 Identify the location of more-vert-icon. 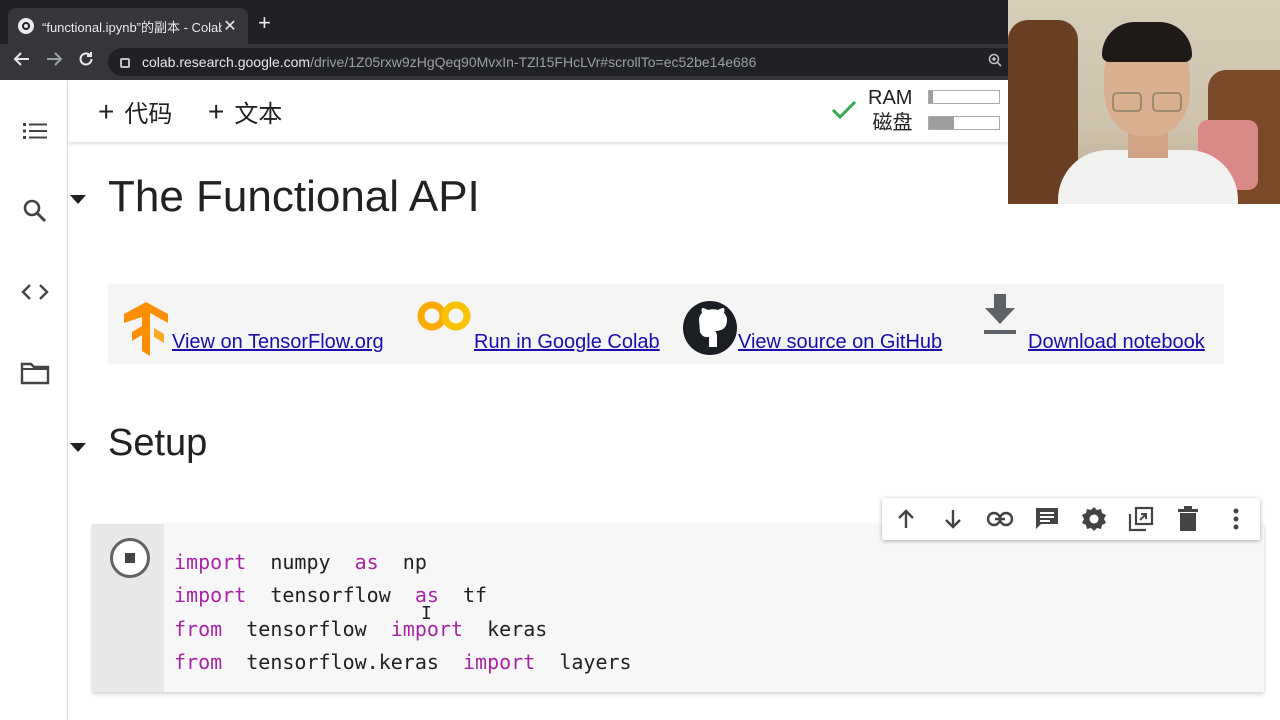
(1236, 519).